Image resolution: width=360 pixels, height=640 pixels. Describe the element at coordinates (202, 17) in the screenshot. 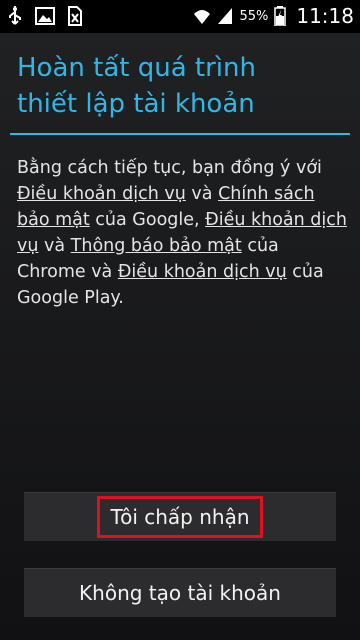

I see `wifi-icon` at that location.